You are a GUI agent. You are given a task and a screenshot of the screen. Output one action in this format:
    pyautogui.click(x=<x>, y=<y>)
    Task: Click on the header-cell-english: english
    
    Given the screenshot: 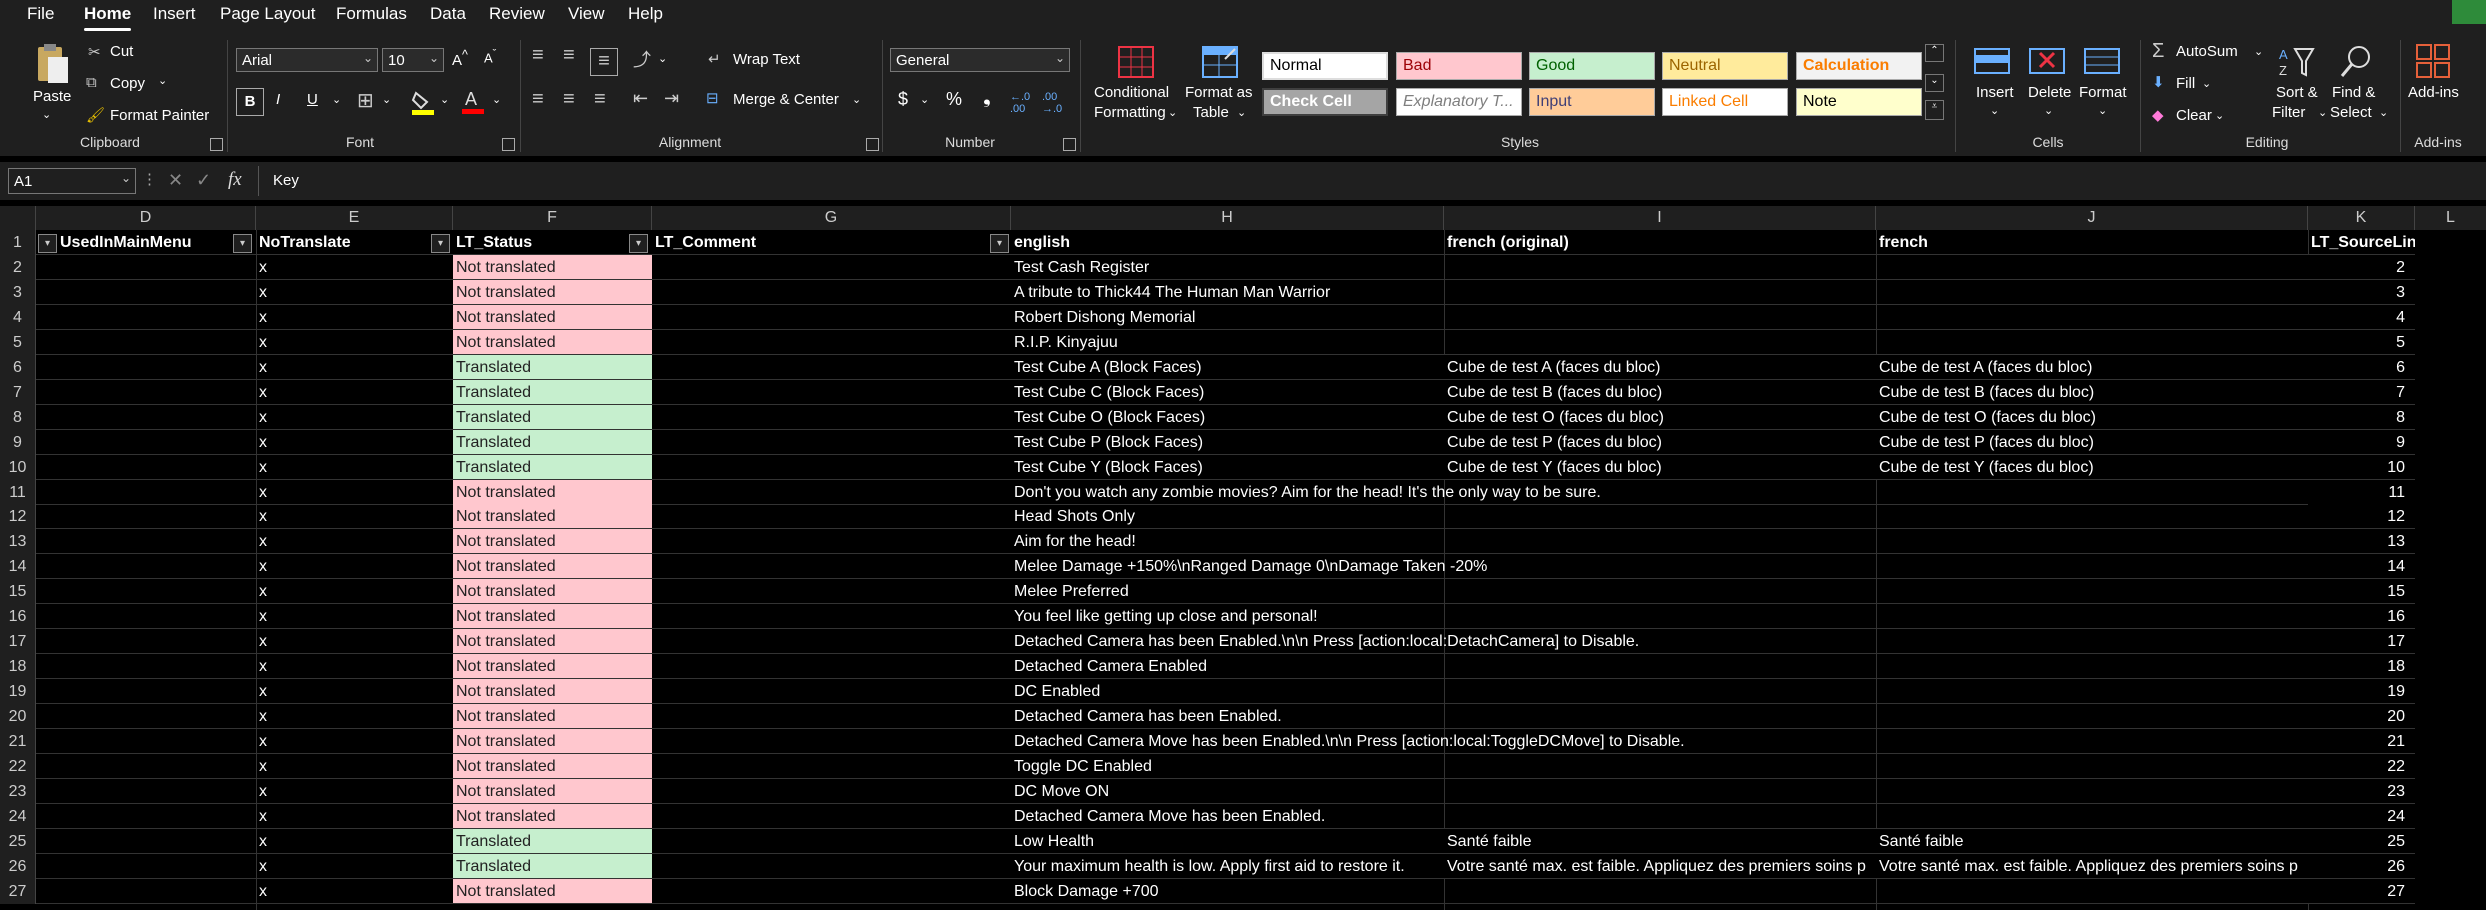 What is the action you would take?
    pyautogui.click(x=1227, y=242)
    